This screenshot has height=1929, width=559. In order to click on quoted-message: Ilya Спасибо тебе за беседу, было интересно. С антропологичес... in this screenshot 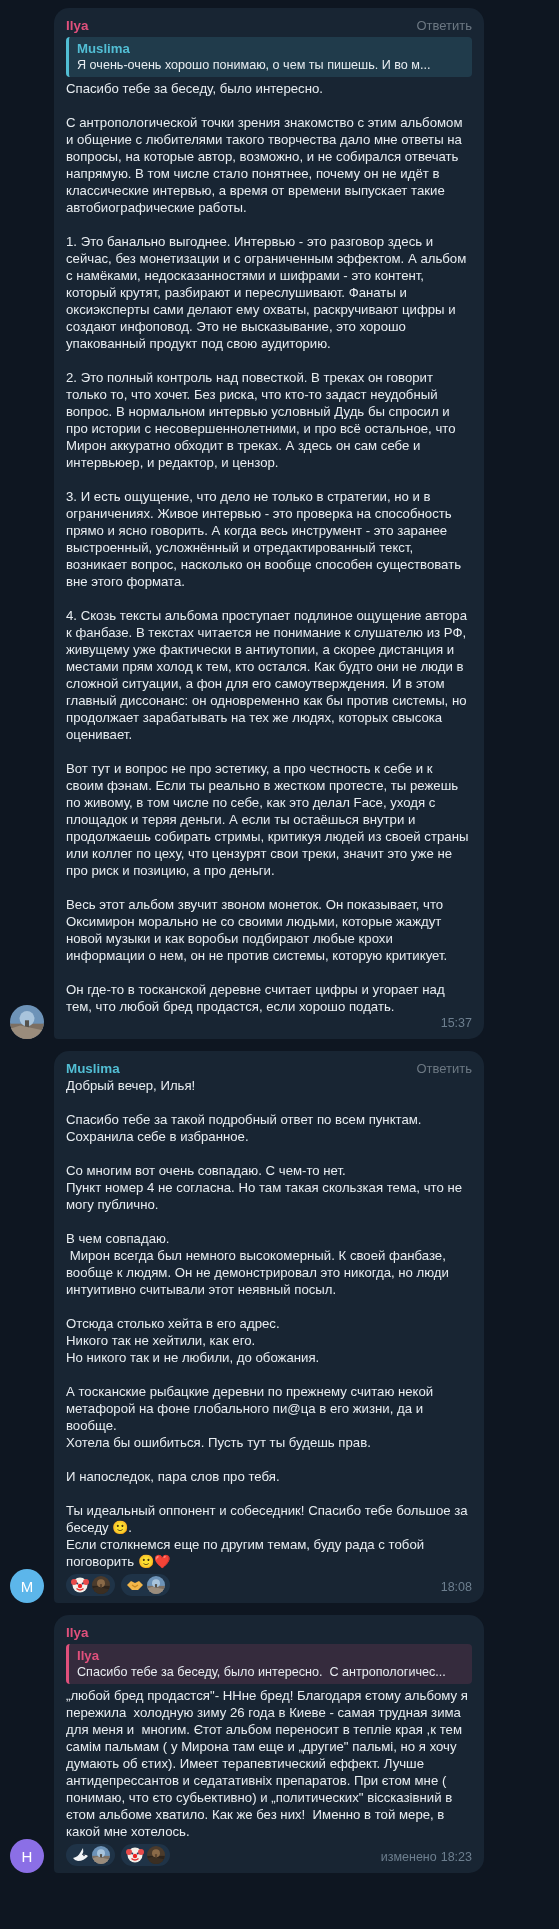, I will do `click(269, 1664)`.